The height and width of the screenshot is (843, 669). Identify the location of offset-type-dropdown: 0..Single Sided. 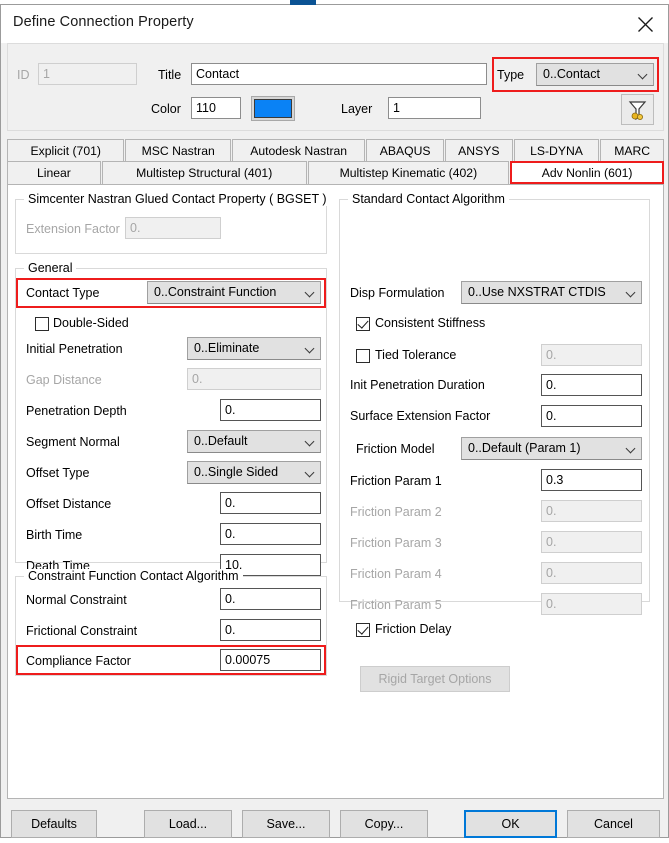
(254, 472).